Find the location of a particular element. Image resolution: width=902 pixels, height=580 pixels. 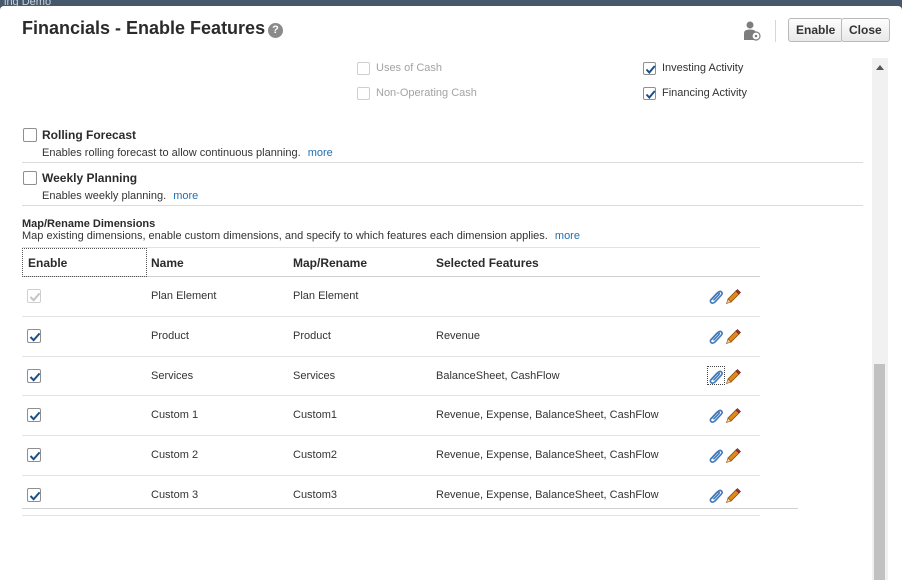

row-map-rename: Services is located at coordinates (314, 375).